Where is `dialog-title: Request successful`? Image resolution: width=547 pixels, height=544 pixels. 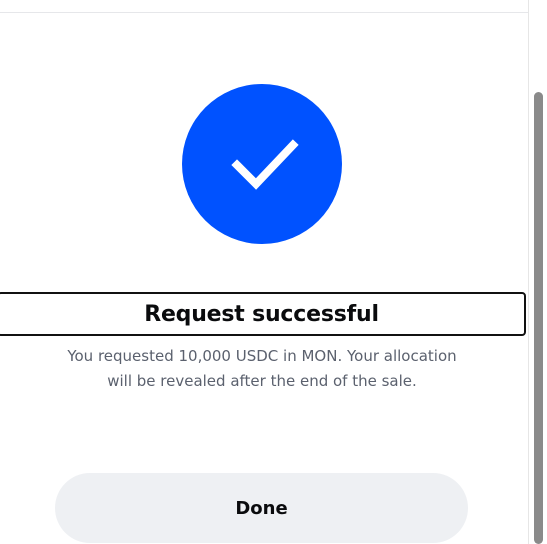
dialog-title: Request successful is located at coordinates (261, 314).